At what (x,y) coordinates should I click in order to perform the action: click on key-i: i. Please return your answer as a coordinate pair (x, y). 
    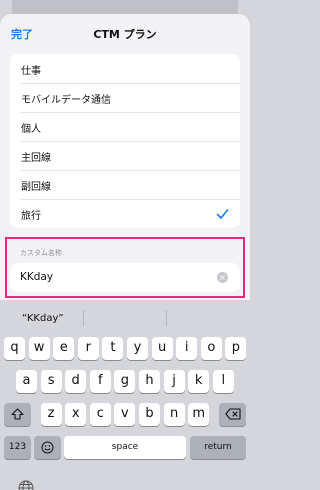
    Looking at the image, I should click on (187, 348).